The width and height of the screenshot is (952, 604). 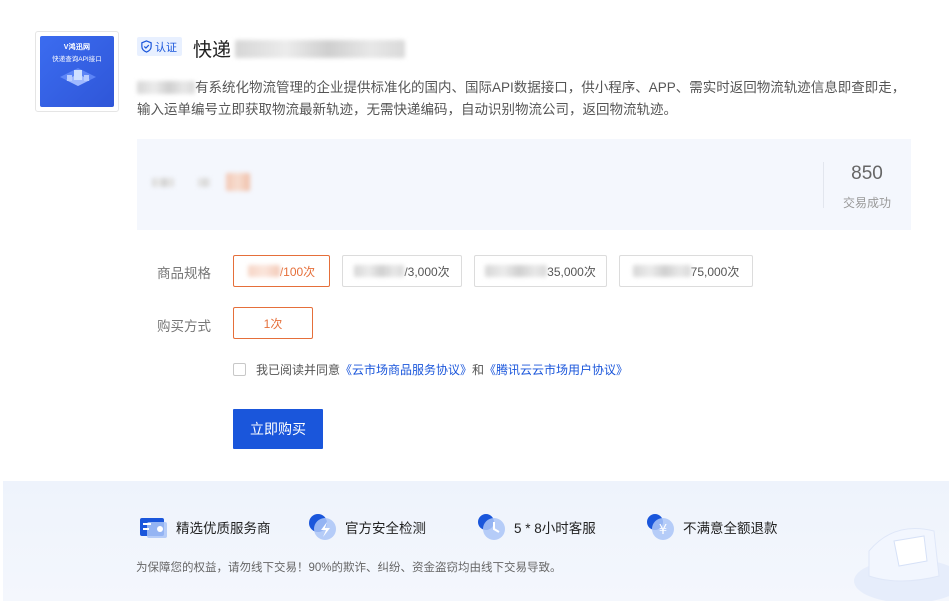 I want to click on redacted-price, so click(x=201, y=182).